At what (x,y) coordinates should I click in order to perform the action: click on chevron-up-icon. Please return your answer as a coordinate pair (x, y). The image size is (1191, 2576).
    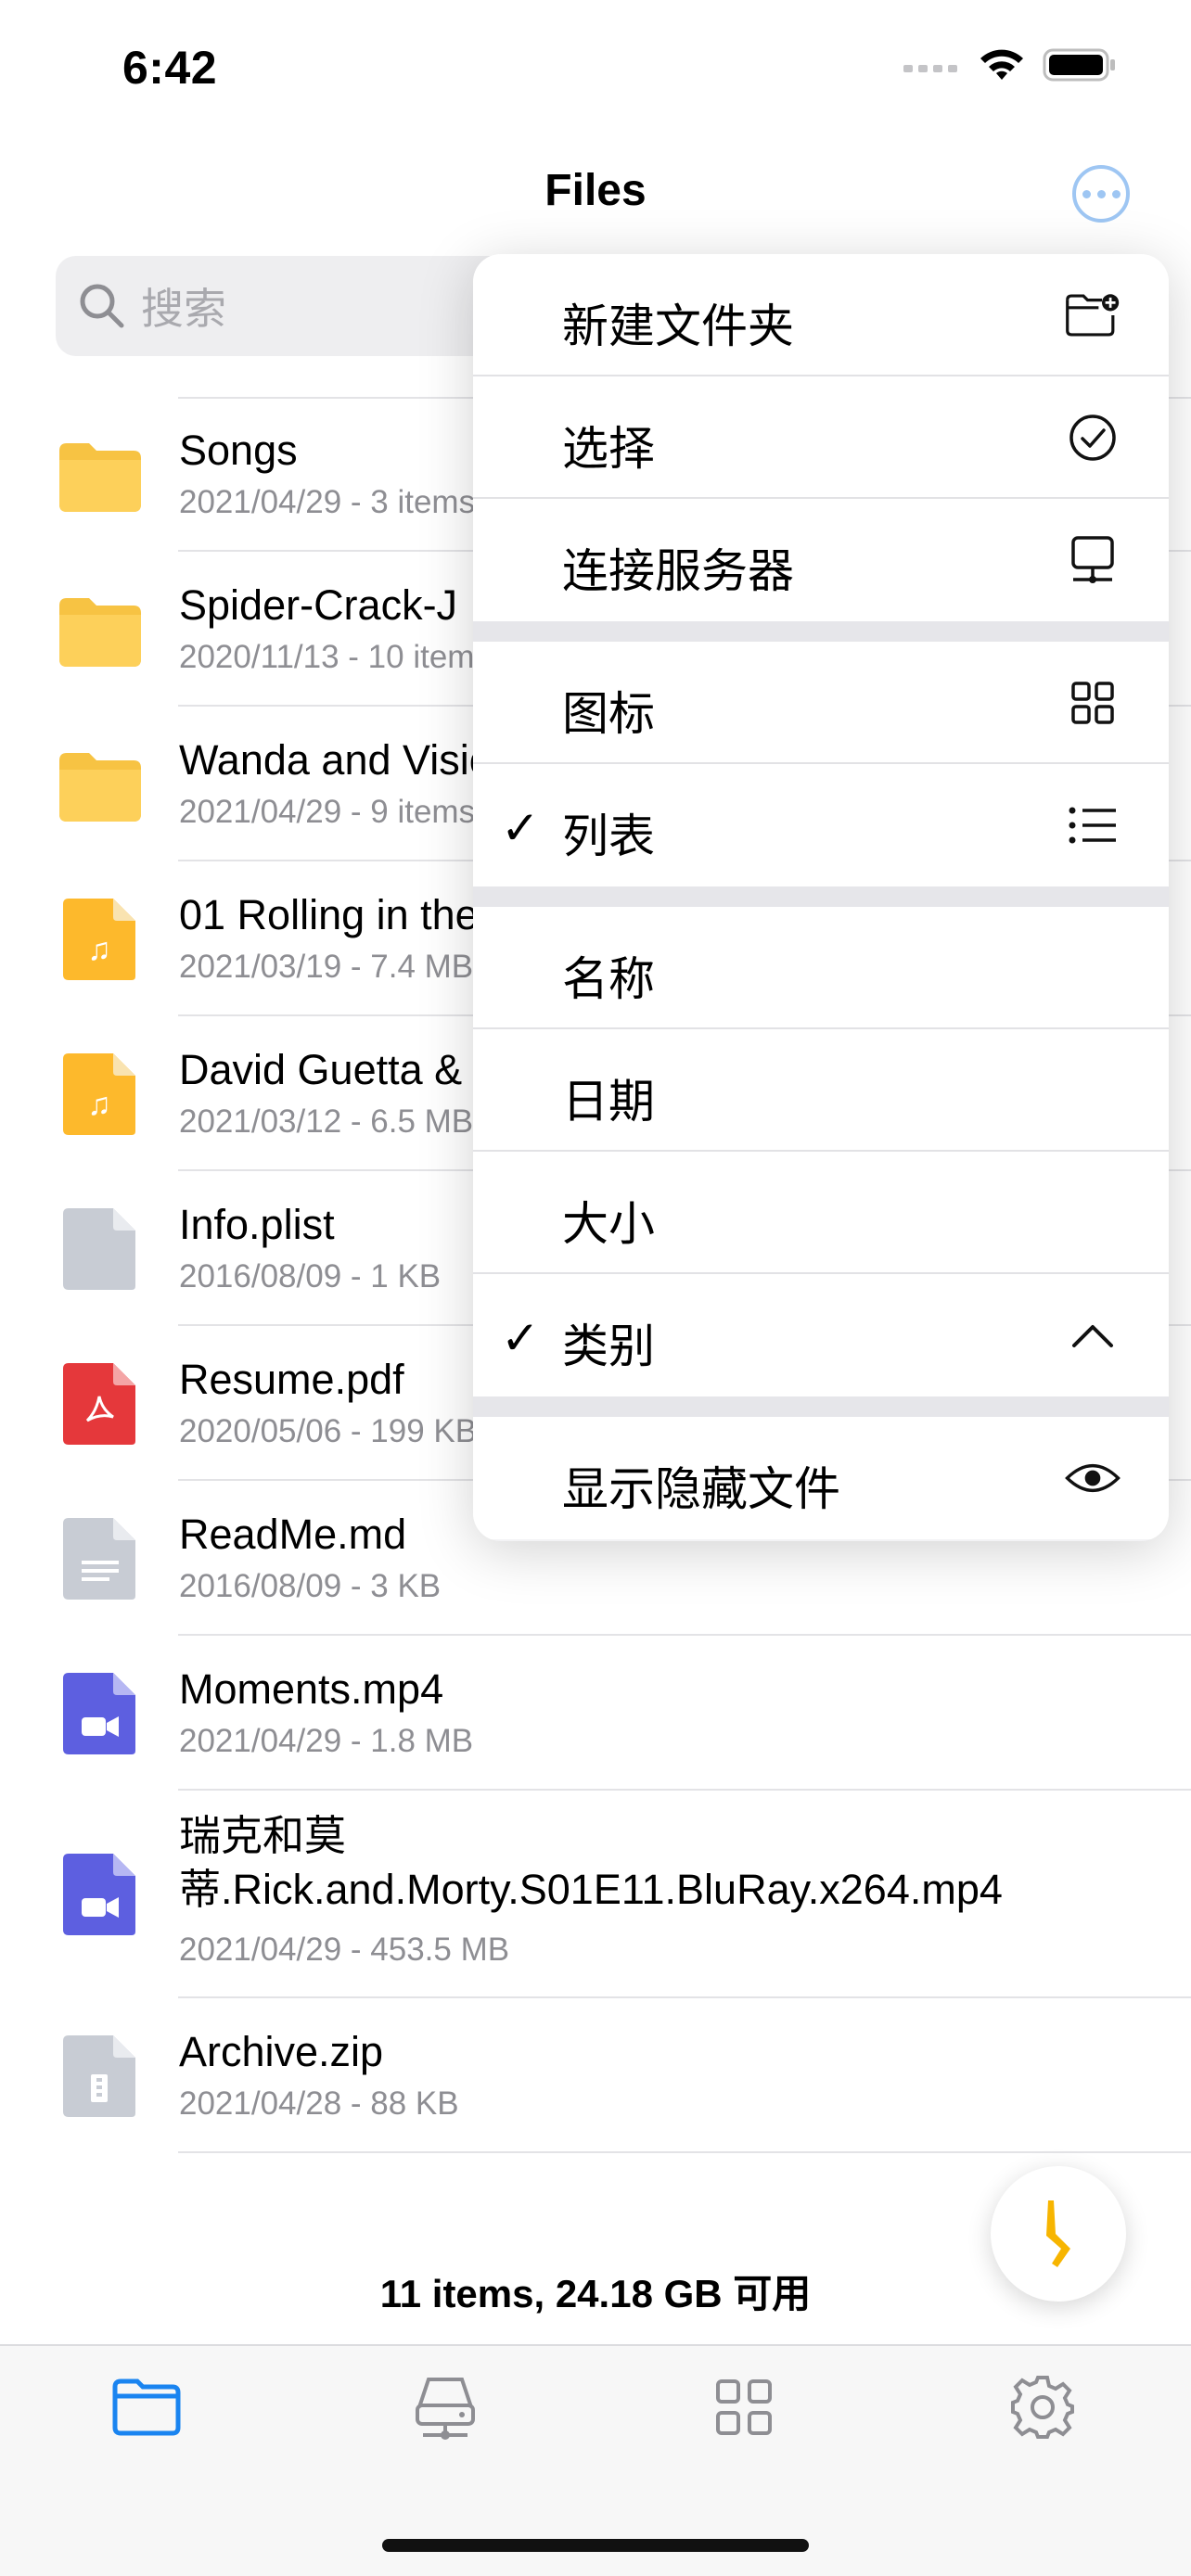
    Looking at the image, I should click on (1093, 1335).